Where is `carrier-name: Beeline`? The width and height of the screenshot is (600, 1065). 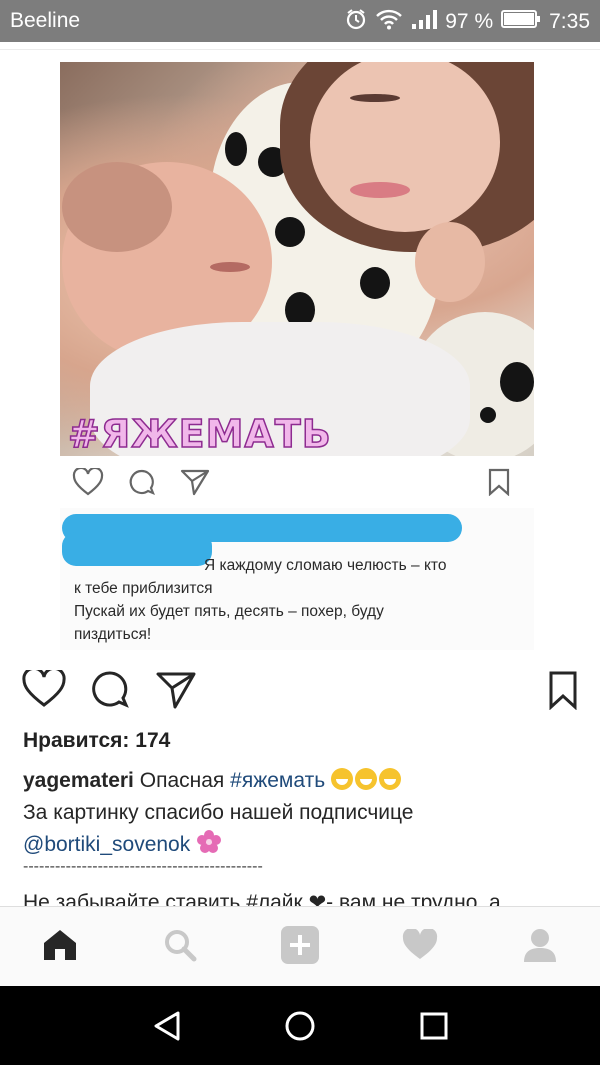 carrier-name: Beeline is located at coordinates (45, 20).